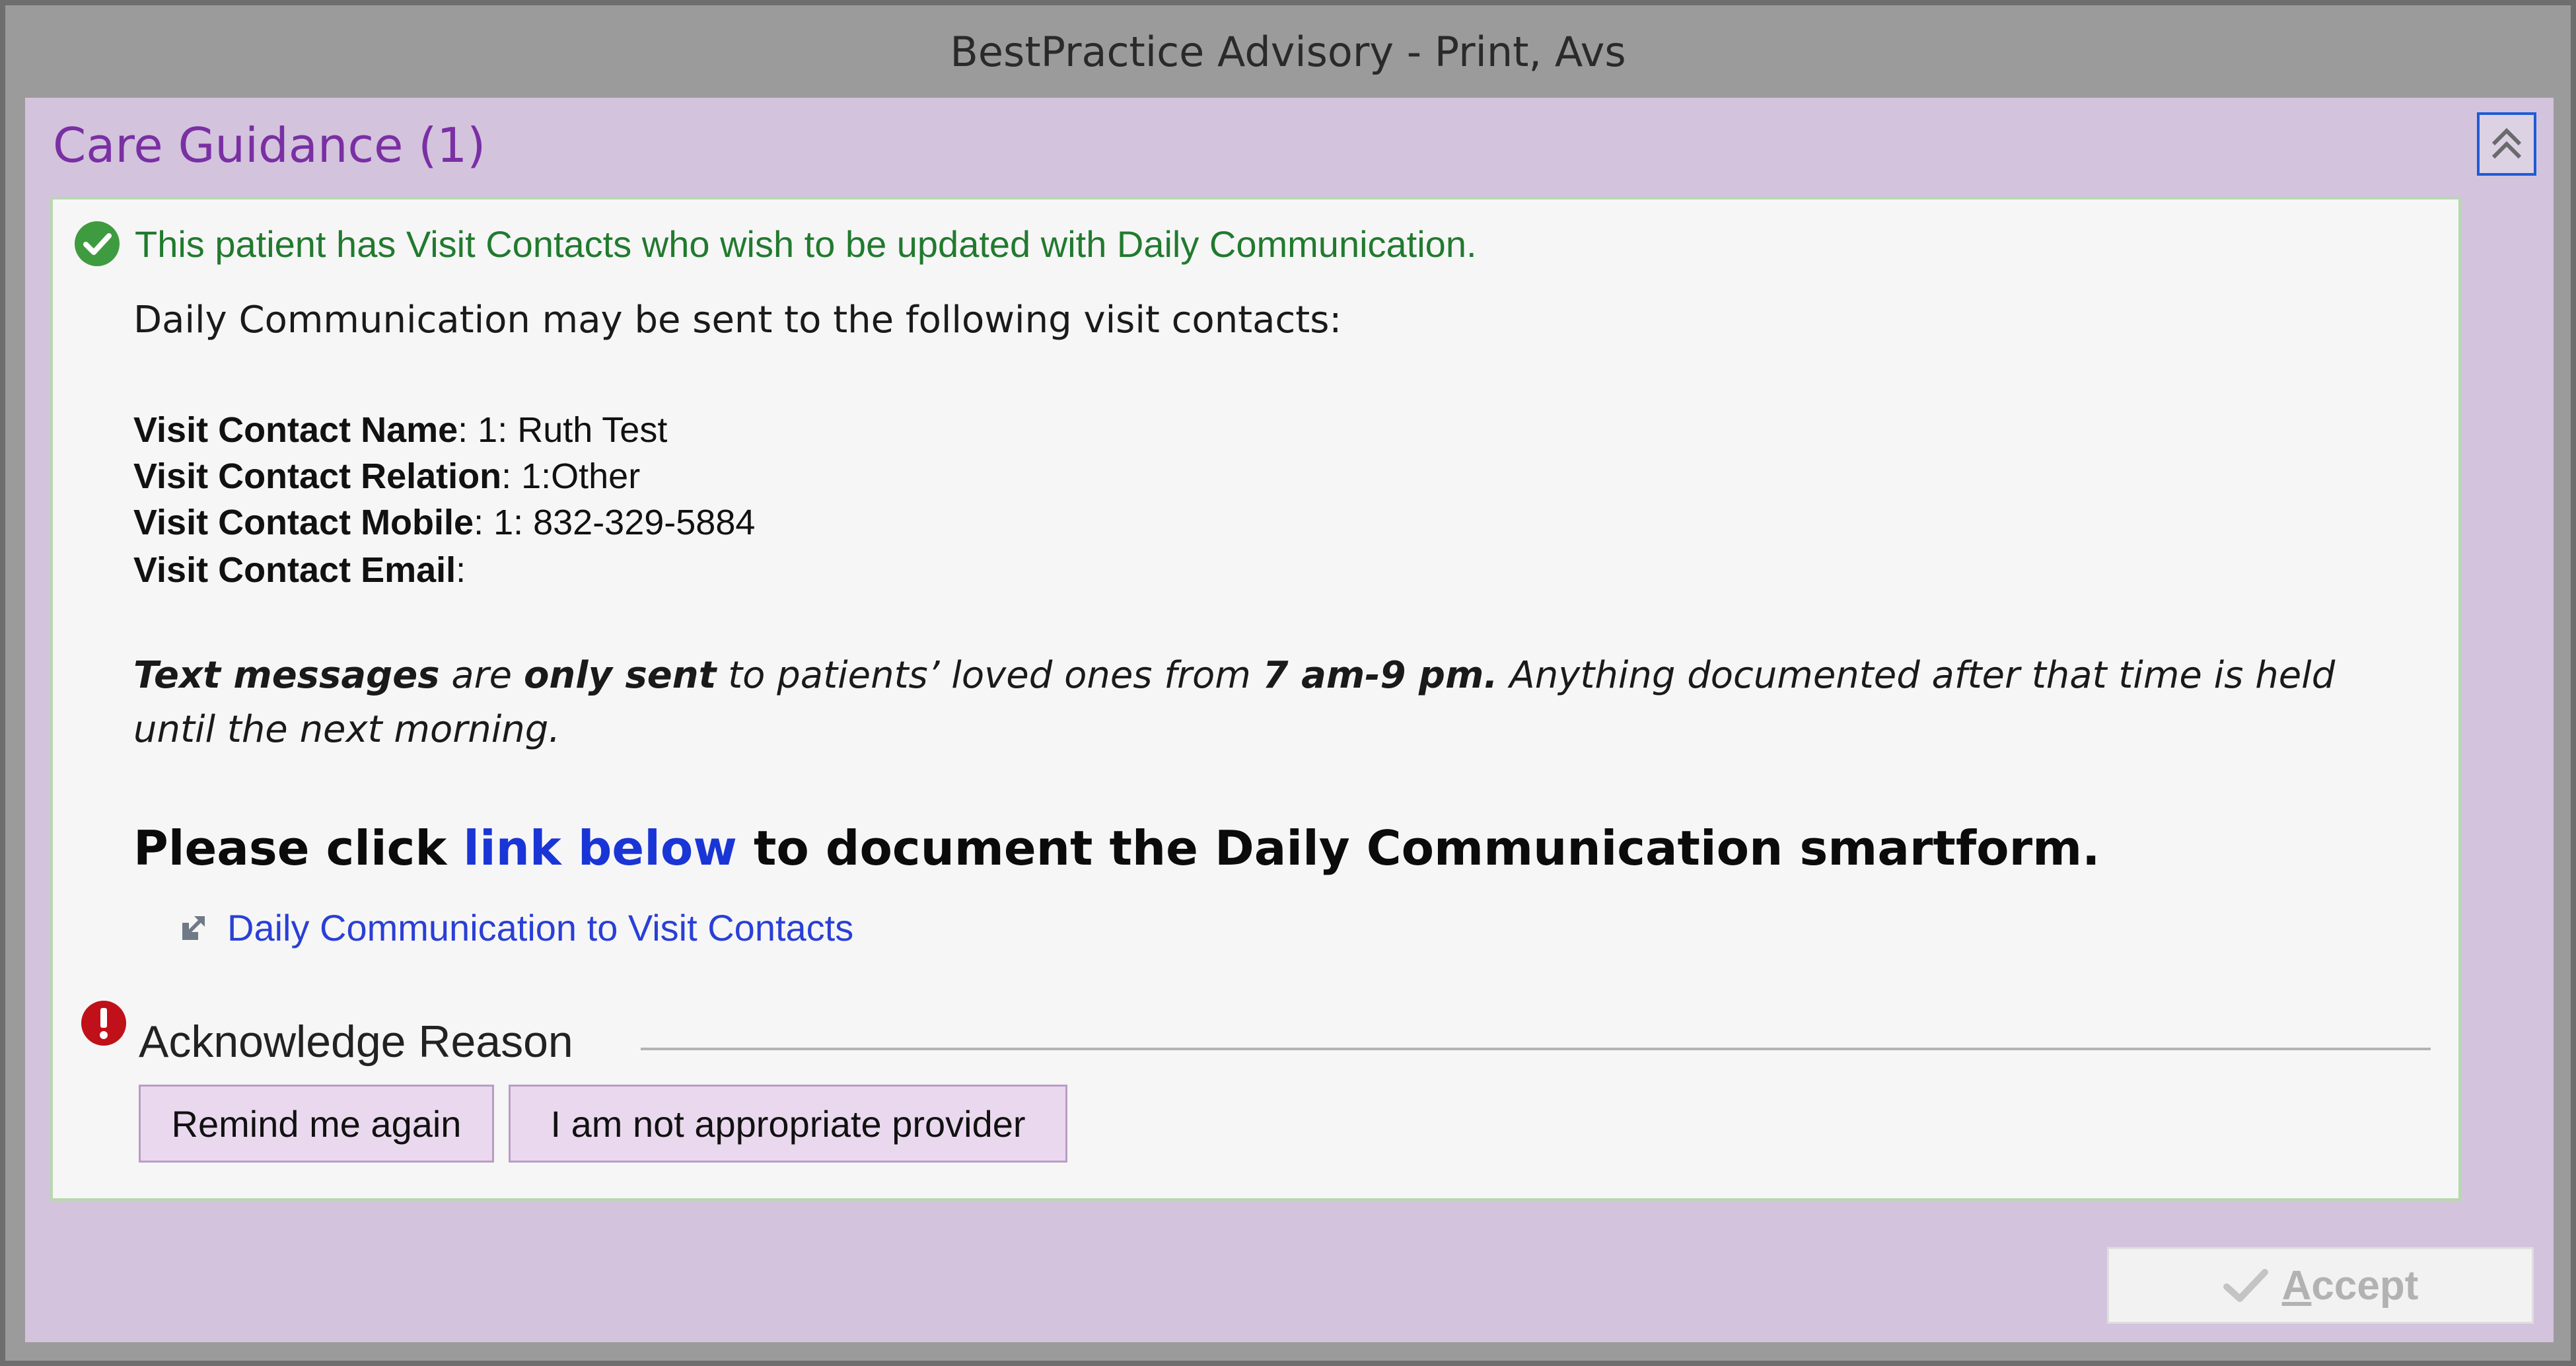 The width and height of the screenshot is (2576, 1366). Describe the element at coordinates (2246, 1286) in the screenshot. I see `checkmark-icon` at that location.